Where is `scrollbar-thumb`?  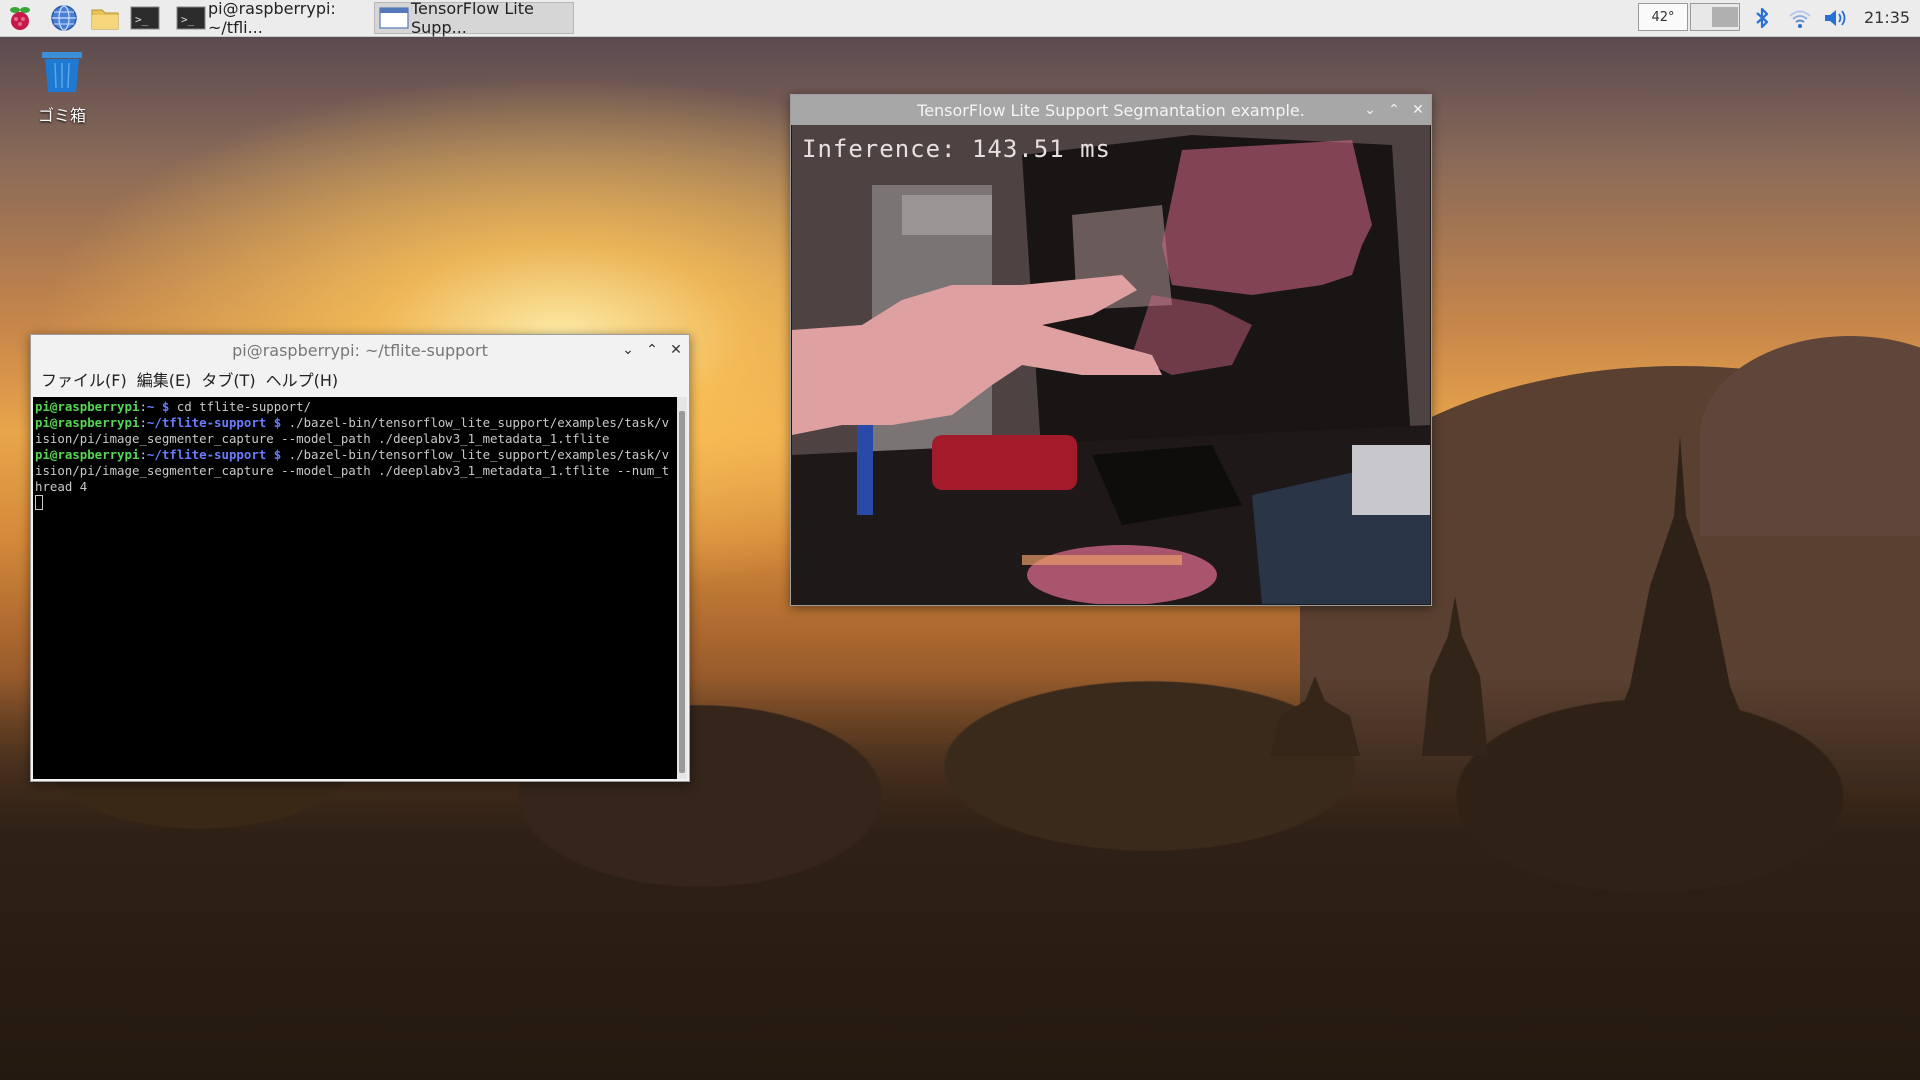
scrollbar-thumb is located at coordinates (682, 592).